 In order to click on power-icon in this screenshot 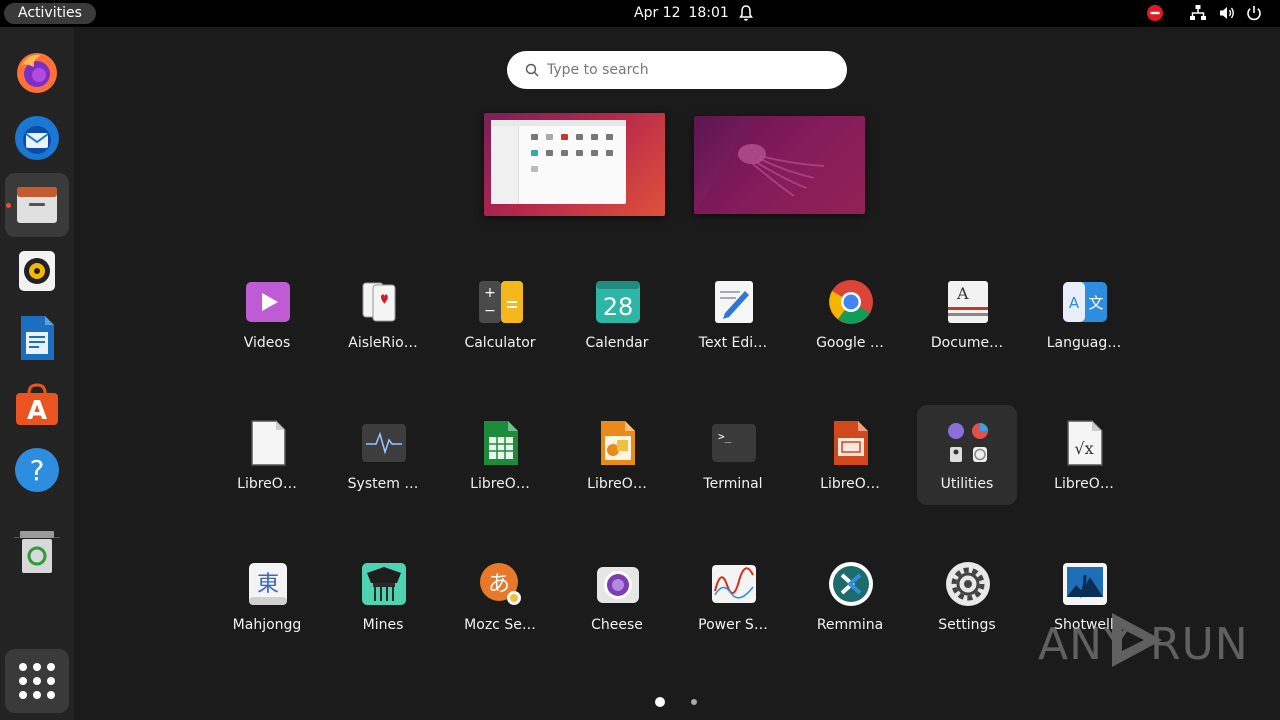, I will do `click(1254, 13)`.